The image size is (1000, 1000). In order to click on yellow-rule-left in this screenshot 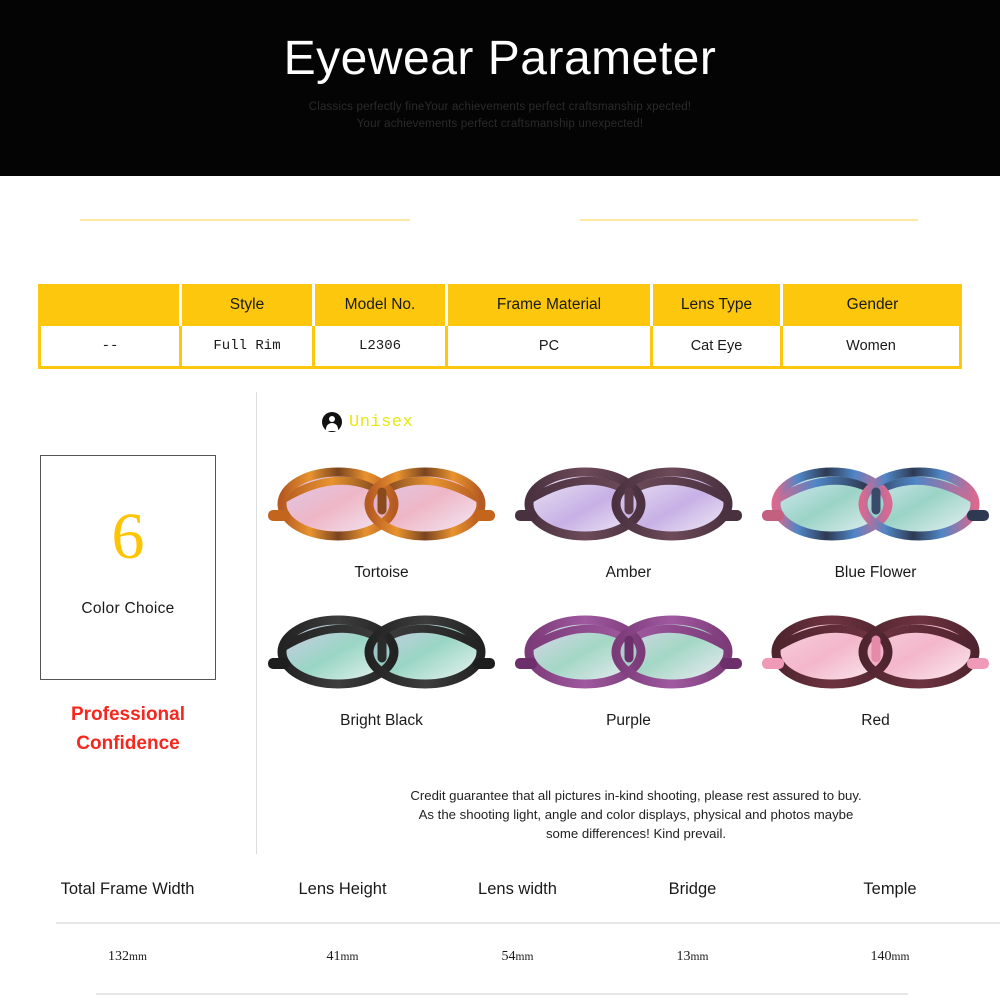, I will do `click(245, 220)`.